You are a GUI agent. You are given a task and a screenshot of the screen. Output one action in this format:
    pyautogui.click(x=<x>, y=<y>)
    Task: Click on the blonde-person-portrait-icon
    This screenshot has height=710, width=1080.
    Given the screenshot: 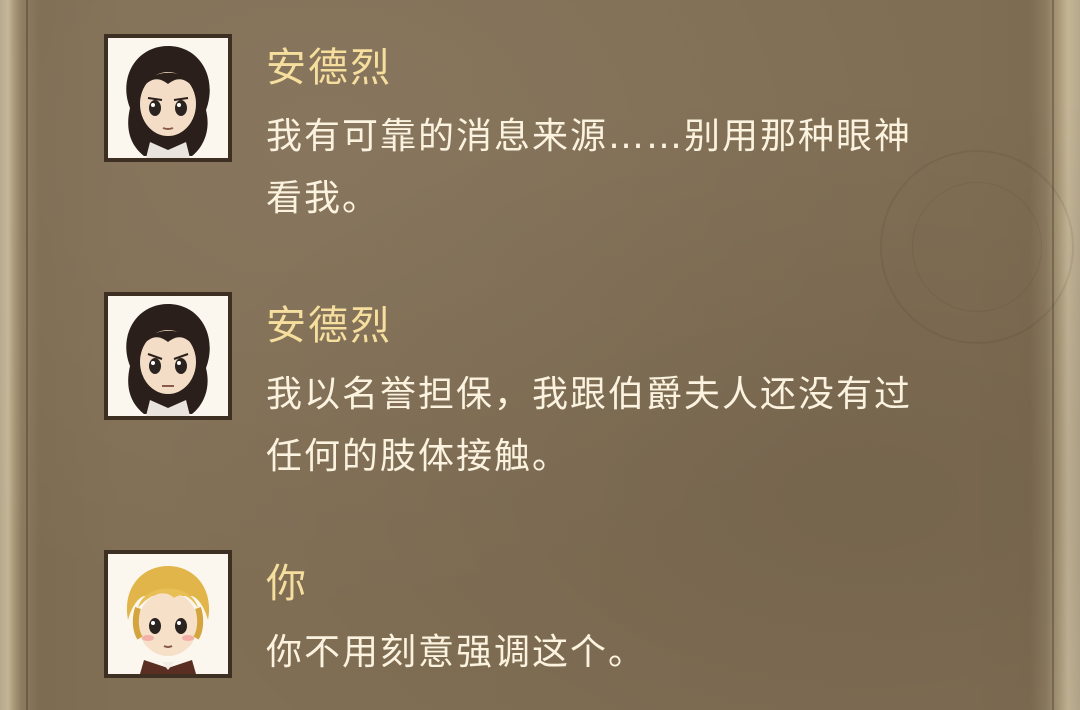 What is the action you would take?
    pyautogui.click(x=168, y=614)
    